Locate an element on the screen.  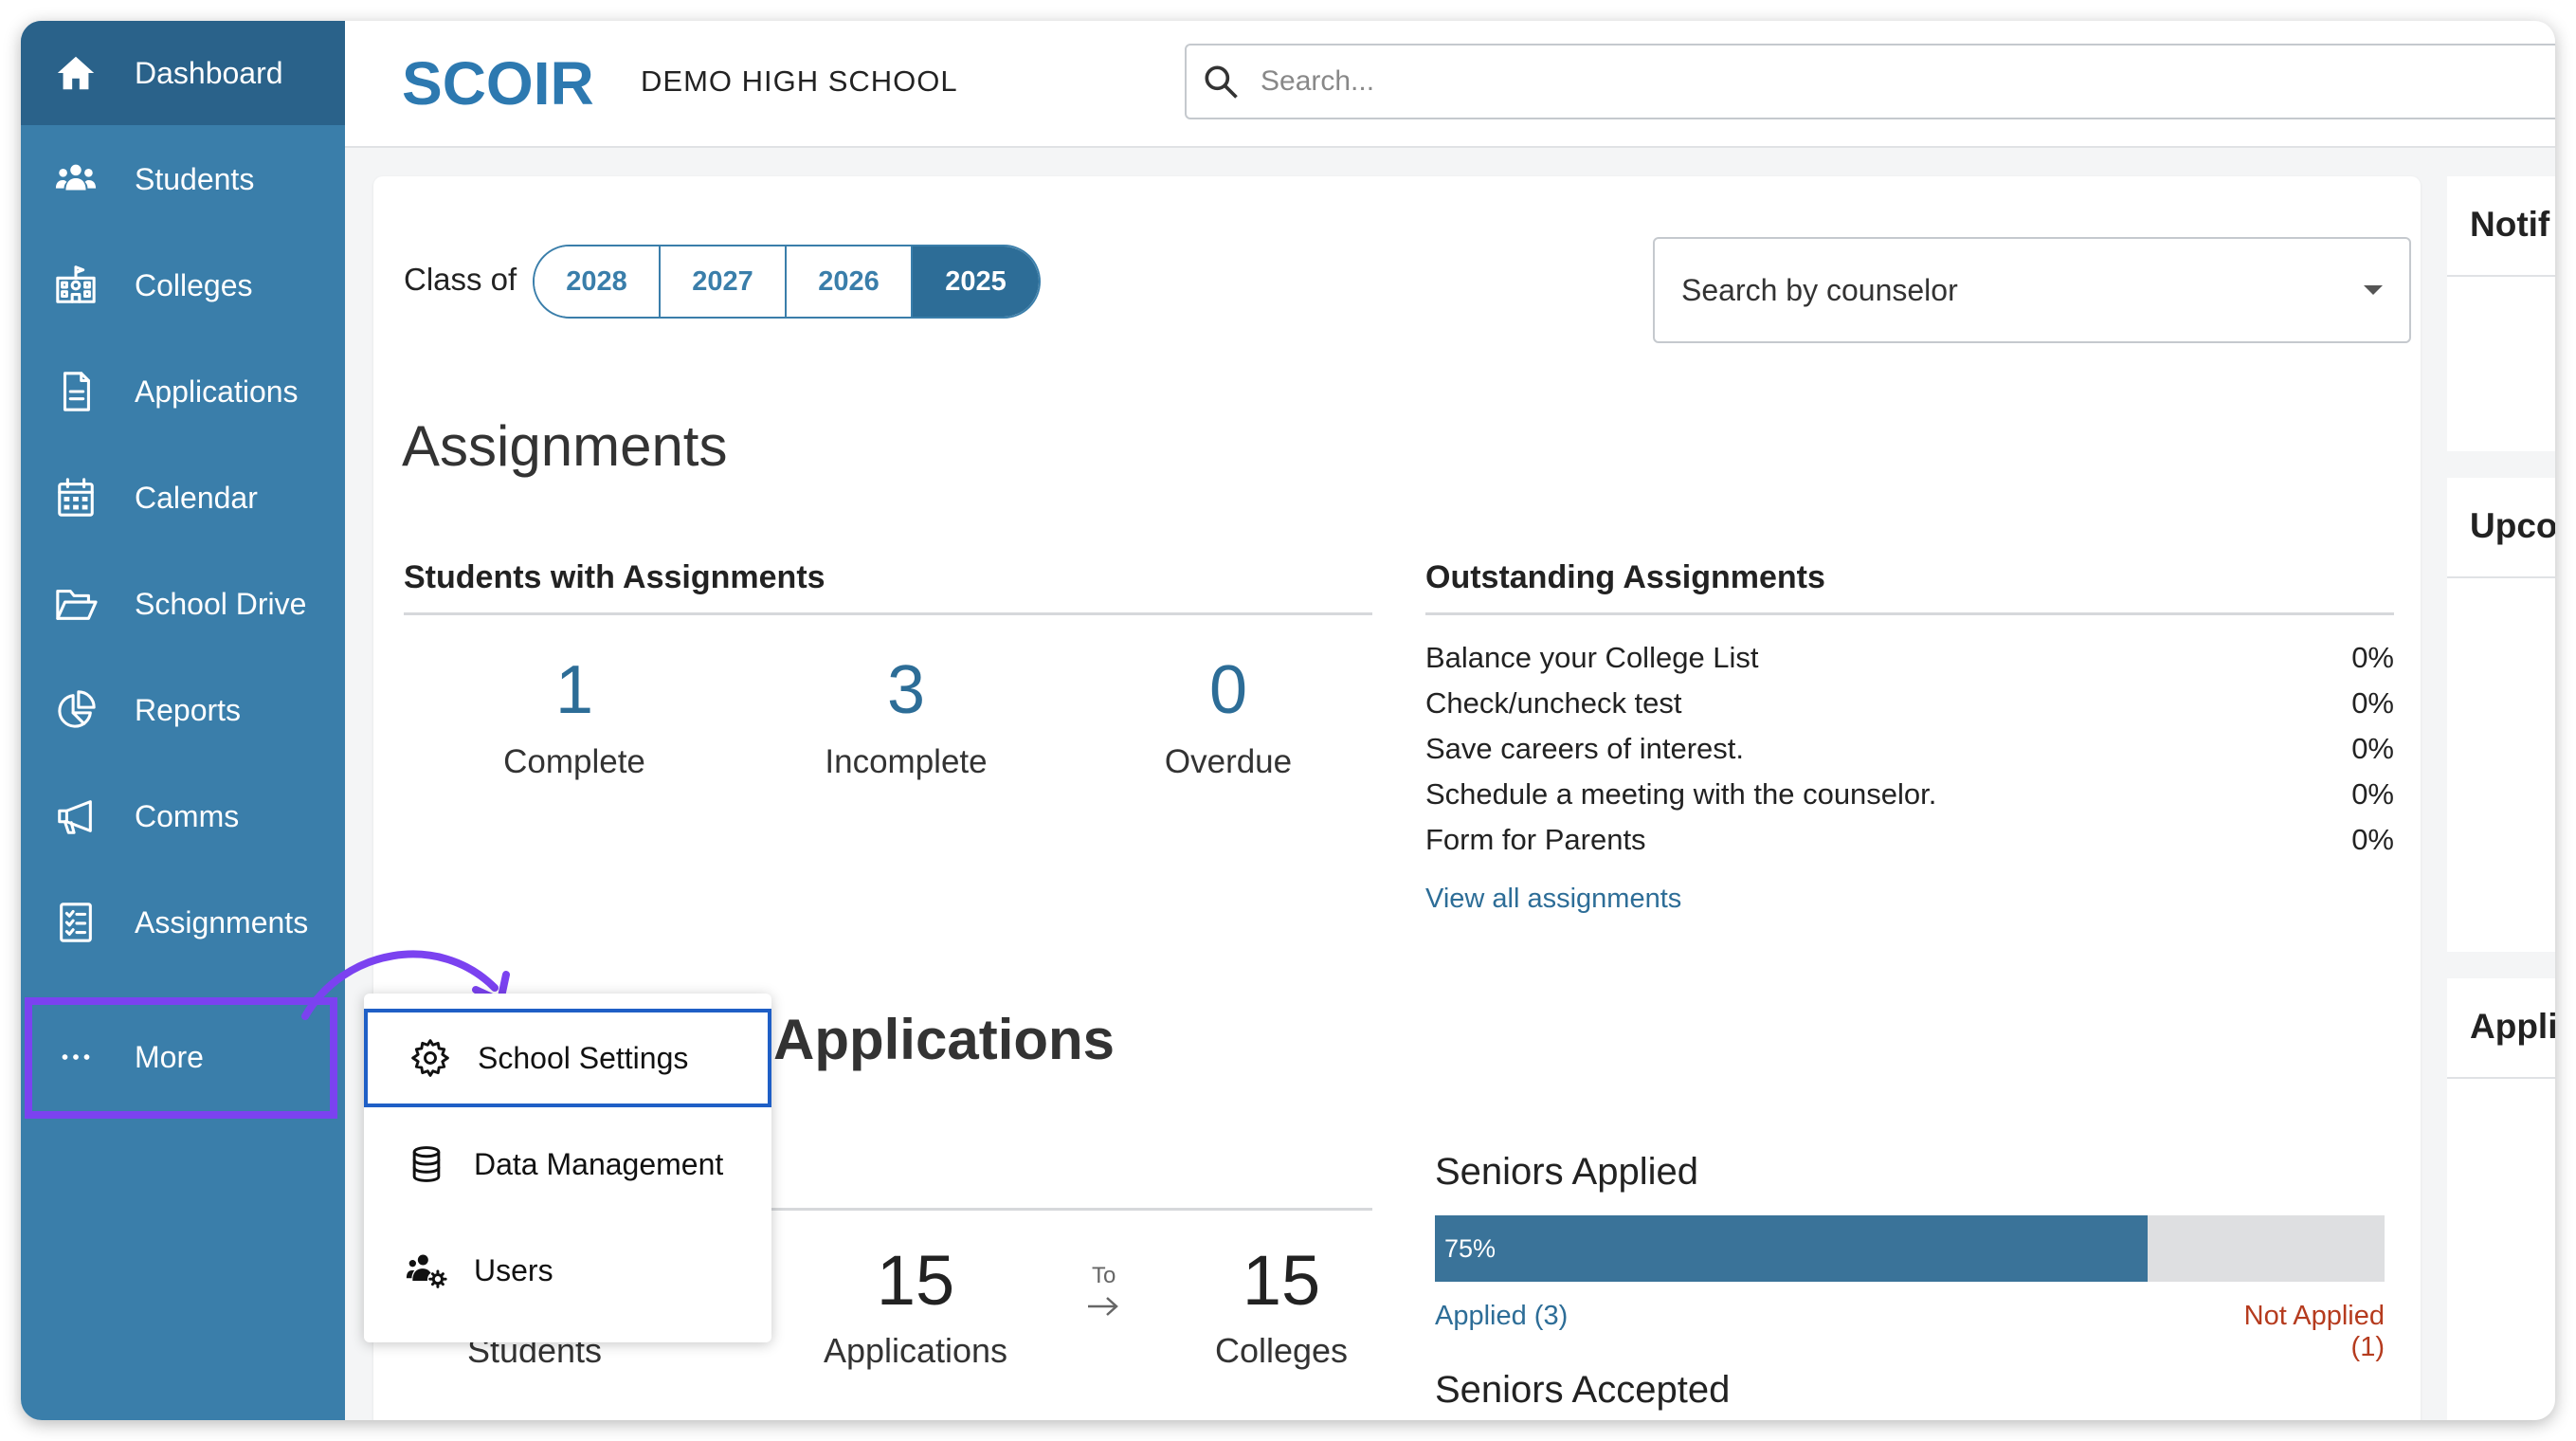
assignment-name: Check/uncheck test is located at coordinates (1553, 703).